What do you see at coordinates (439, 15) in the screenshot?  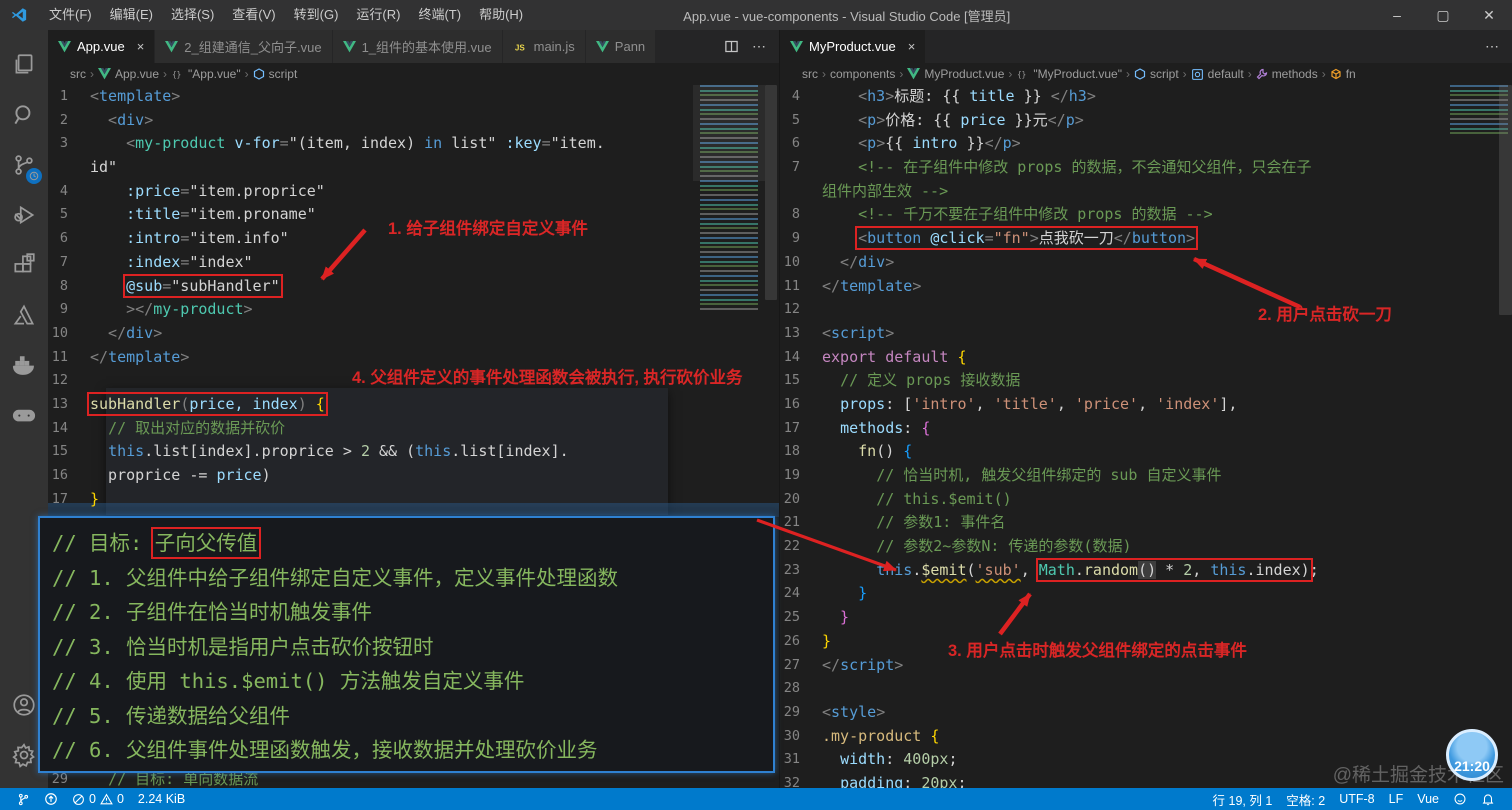 I see `menu-t: 终端(T)` at bounding box center [439, 15].